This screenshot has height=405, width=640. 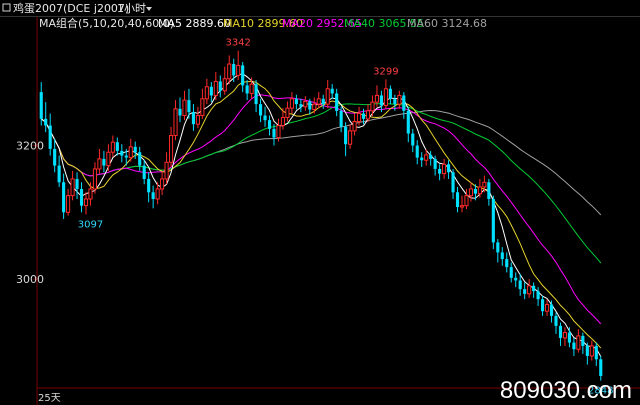 I want to click on high-label: 3299, so click(x=385, y=71).